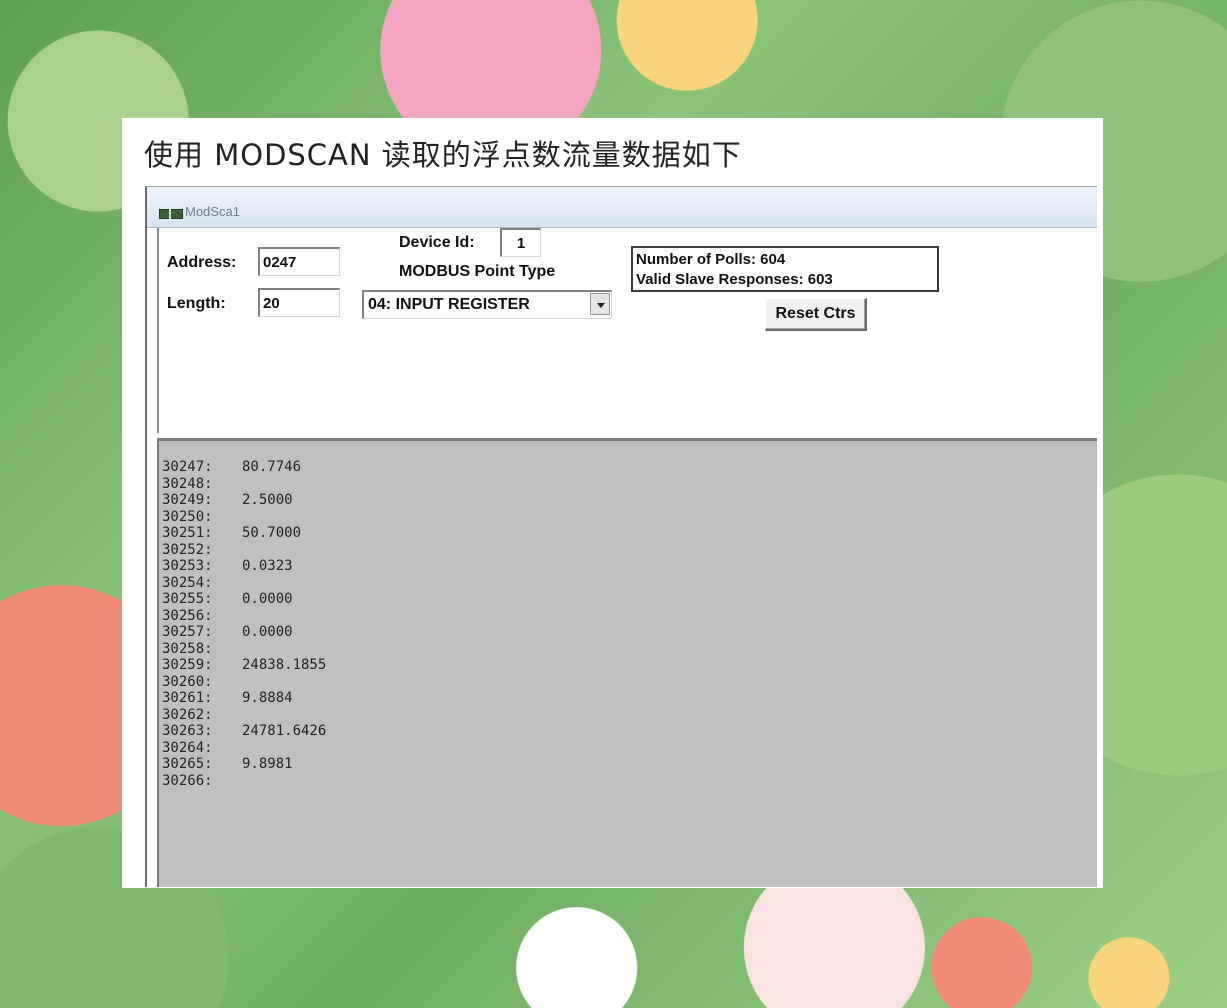 This screenshot has height=1008, width=1227. Describe the element at coordinates (187, 467) in the screenshot. I see `register-address: 30247:` at that location.